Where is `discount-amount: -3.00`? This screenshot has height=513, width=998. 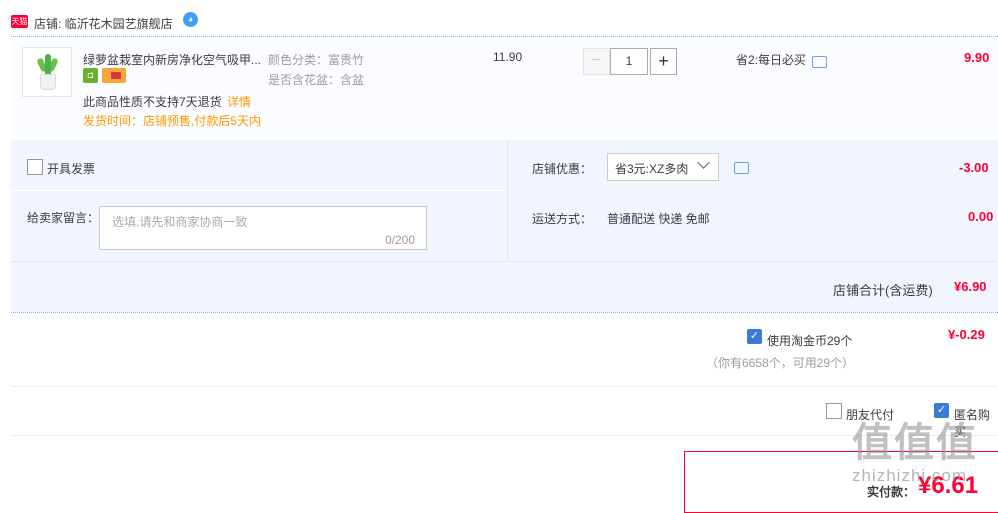
discount-amount: -3.00 is located at coordinates (974, 167).